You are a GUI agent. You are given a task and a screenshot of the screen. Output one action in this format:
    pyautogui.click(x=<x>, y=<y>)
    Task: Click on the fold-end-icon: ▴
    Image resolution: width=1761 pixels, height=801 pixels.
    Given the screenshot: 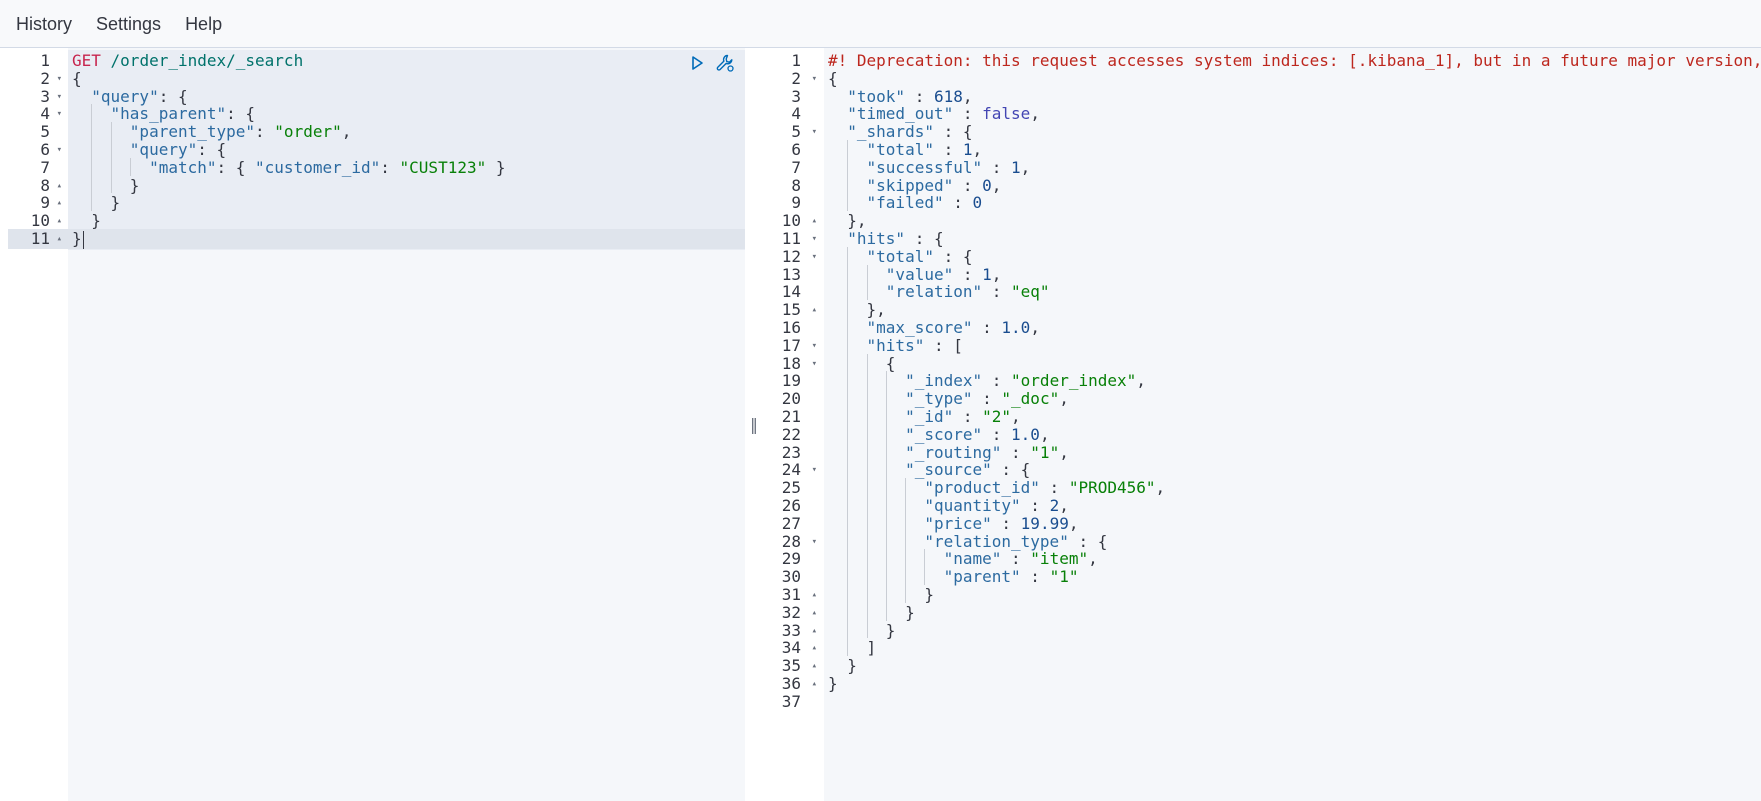 What is the action you would take?
    pyautogui.click(x=59, y=239)
    